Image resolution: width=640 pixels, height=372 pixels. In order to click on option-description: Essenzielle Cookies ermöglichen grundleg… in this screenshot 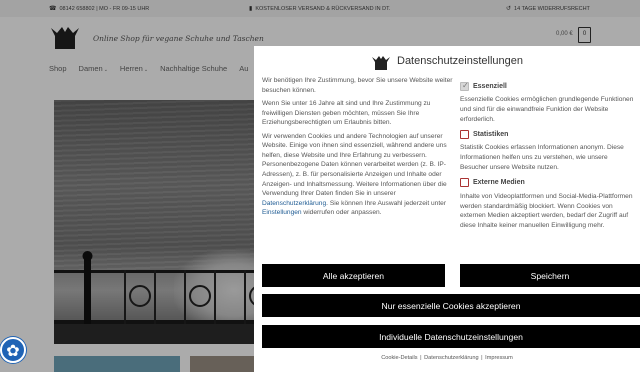, I will do `click(547, 109)`.